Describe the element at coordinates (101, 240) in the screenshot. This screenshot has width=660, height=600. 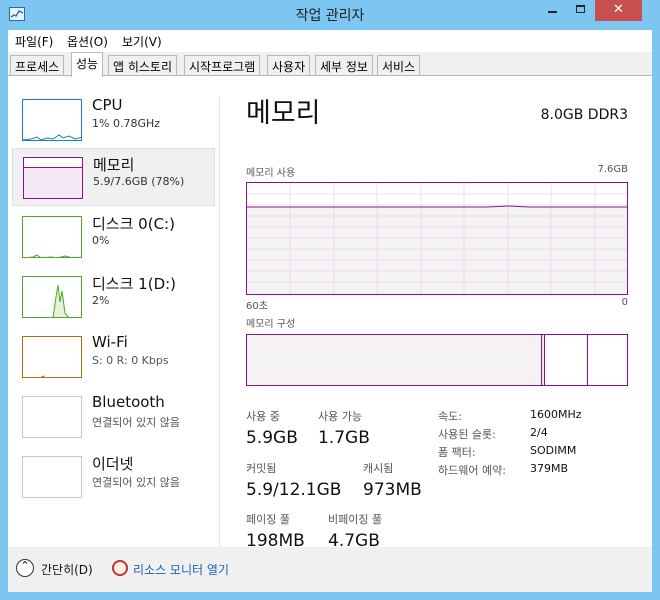
I see `sidebar-item-subtitle: 0%` at that location.